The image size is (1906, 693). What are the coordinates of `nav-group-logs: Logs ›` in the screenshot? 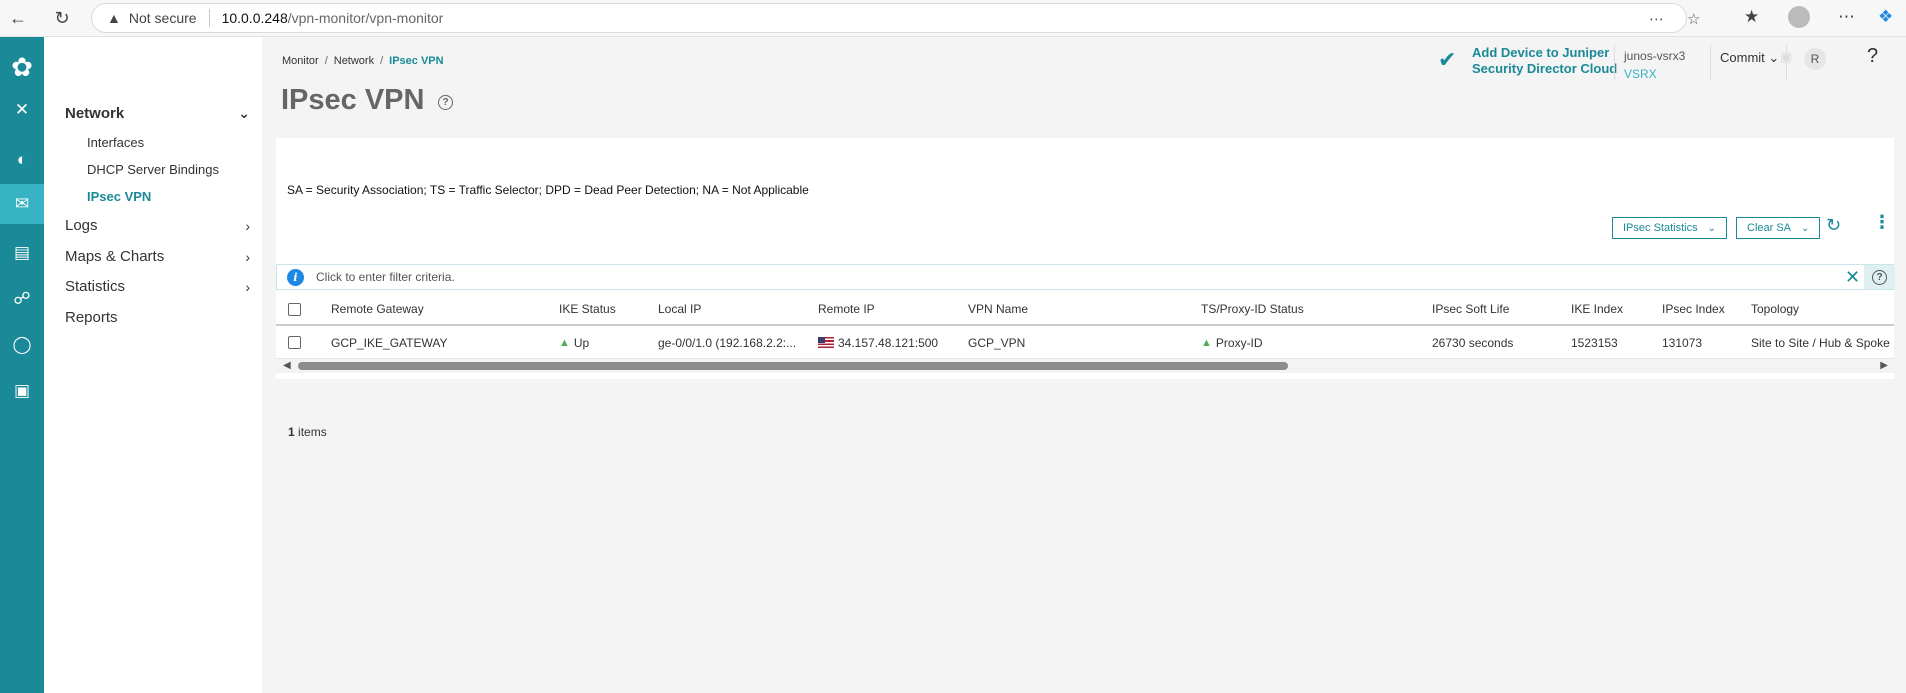 It's located at (157, 225).